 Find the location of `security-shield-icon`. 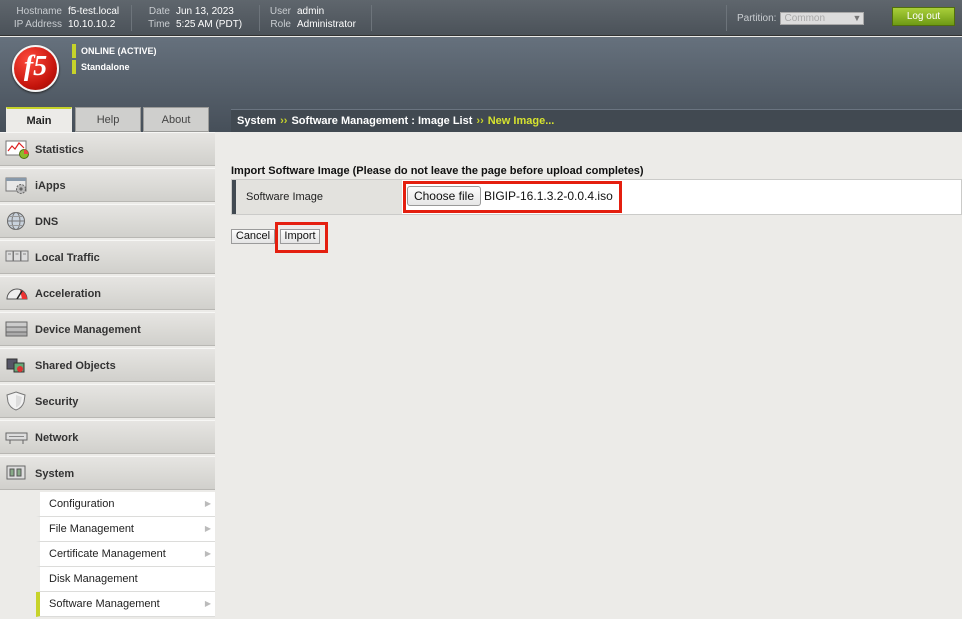

security-shield-icon is located at coordinates (16, 401).